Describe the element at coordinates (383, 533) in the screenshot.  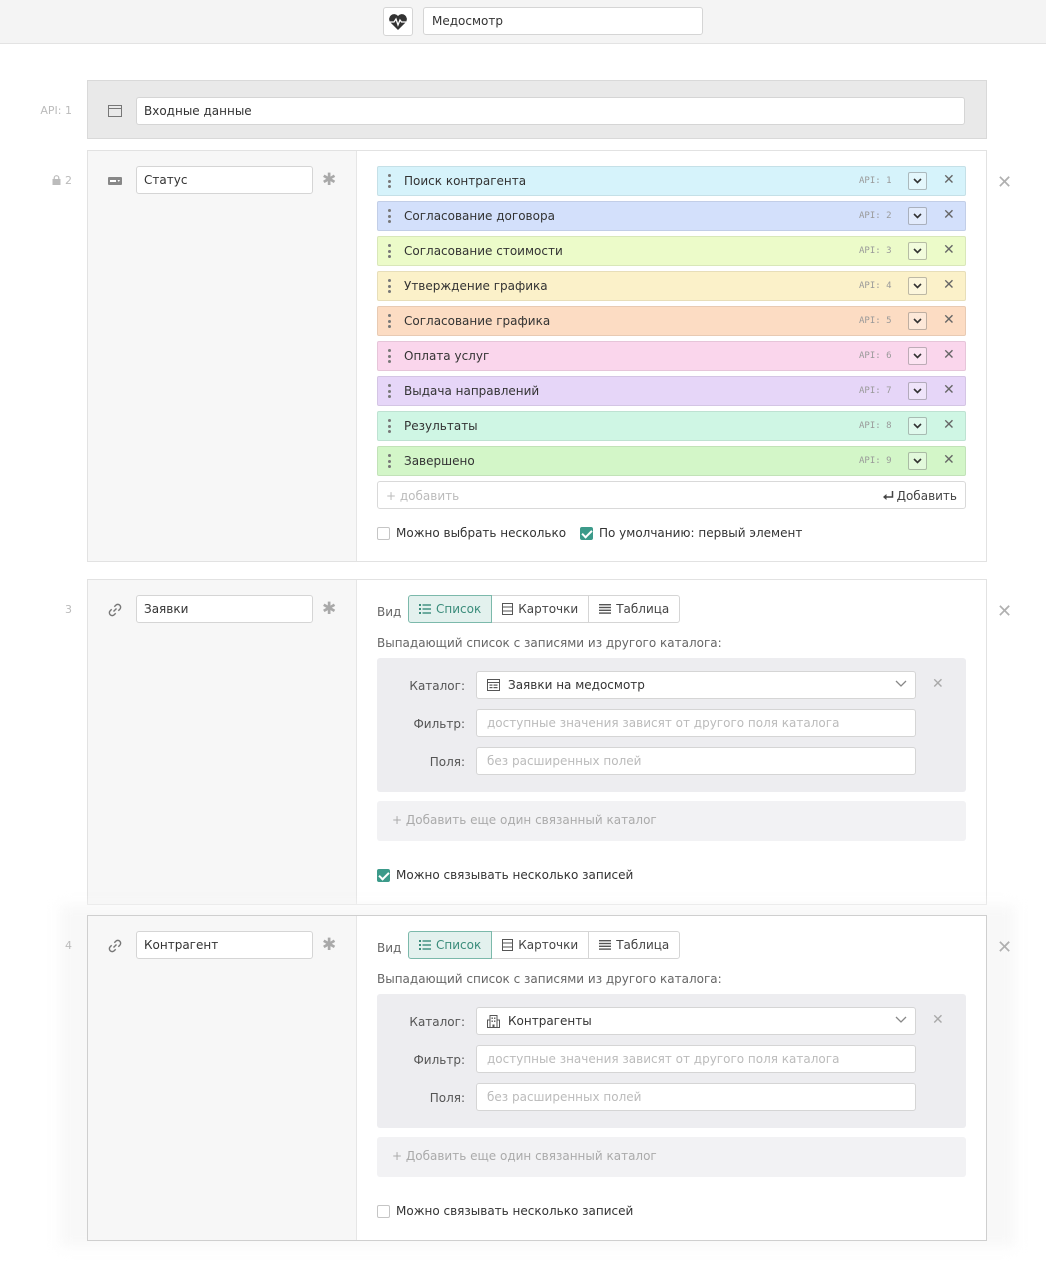
I see `multi-select-checkbox` at that location.